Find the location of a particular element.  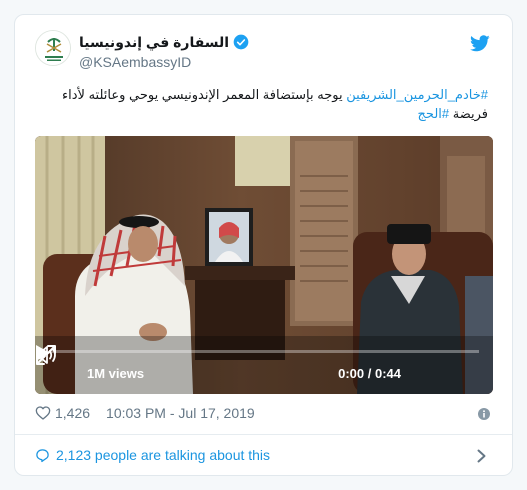

video-progress-bar is located at coordinates (264, 351).